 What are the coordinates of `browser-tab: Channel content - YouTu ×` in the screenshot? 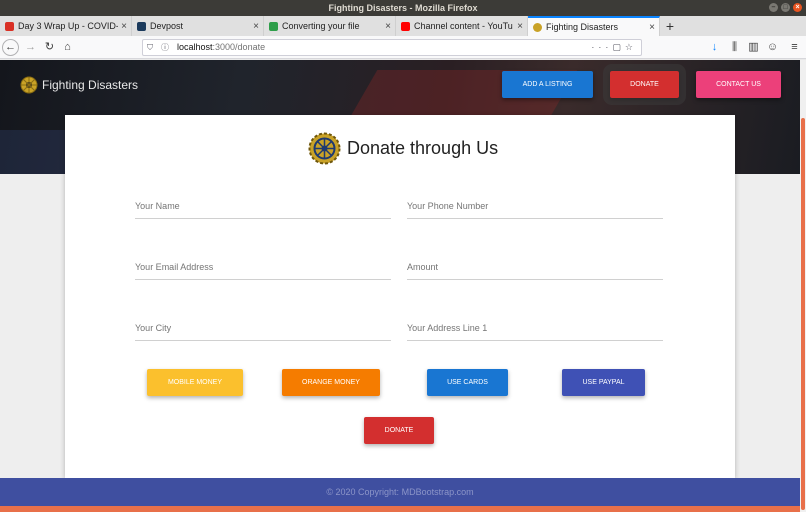 It's located at (462, 26).